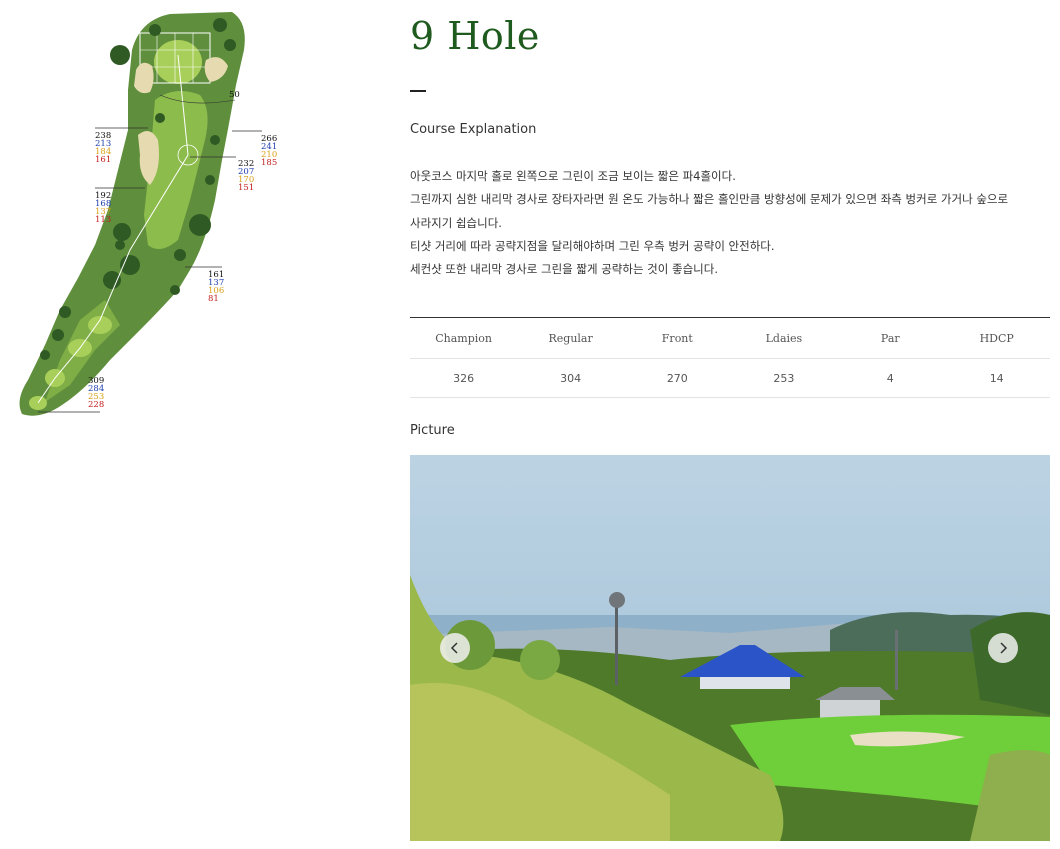 This screenshot has width=1060, height=849. What do you see at coordinates (571, 338) in the screenshot?
I see `header-regular: Regular` at bounding box center [571, 338].